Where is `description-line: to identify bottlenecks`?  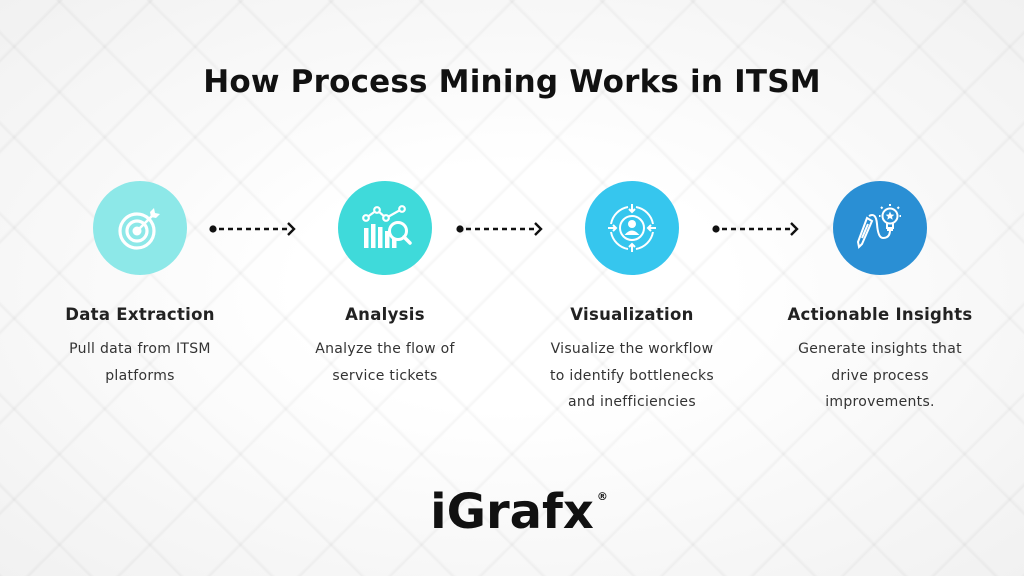 description-line: to identify bottlenecks is located at coordinates (632, 375).